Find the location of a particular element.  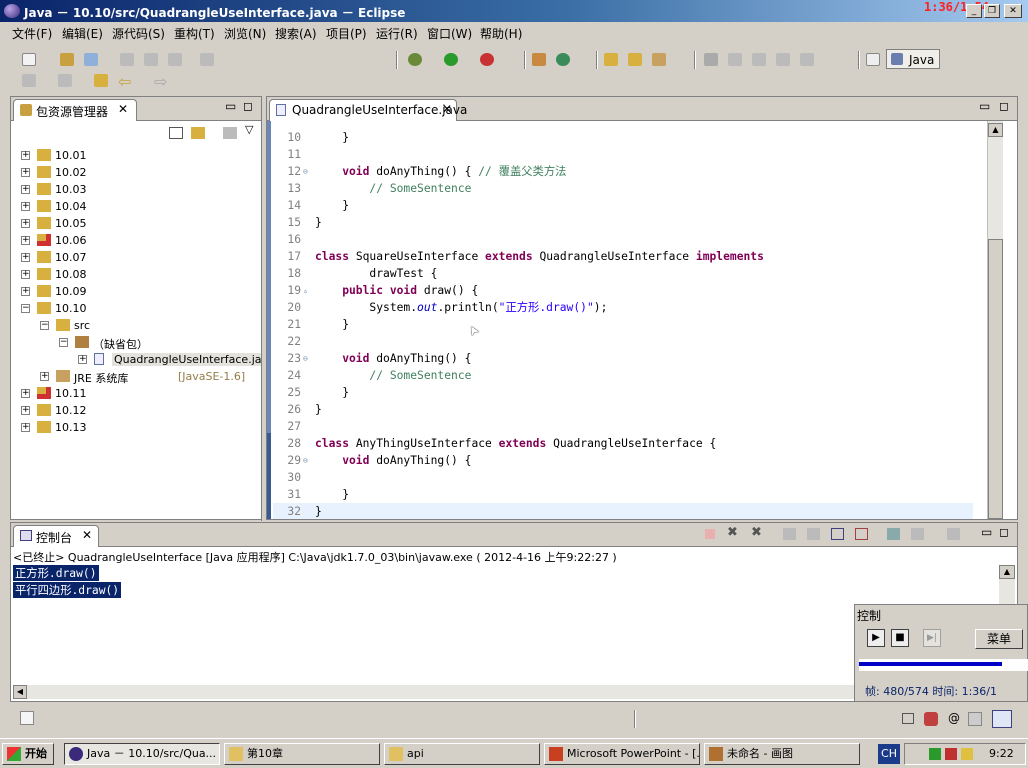

code-line: 15} is located at coordinates (623, 222).